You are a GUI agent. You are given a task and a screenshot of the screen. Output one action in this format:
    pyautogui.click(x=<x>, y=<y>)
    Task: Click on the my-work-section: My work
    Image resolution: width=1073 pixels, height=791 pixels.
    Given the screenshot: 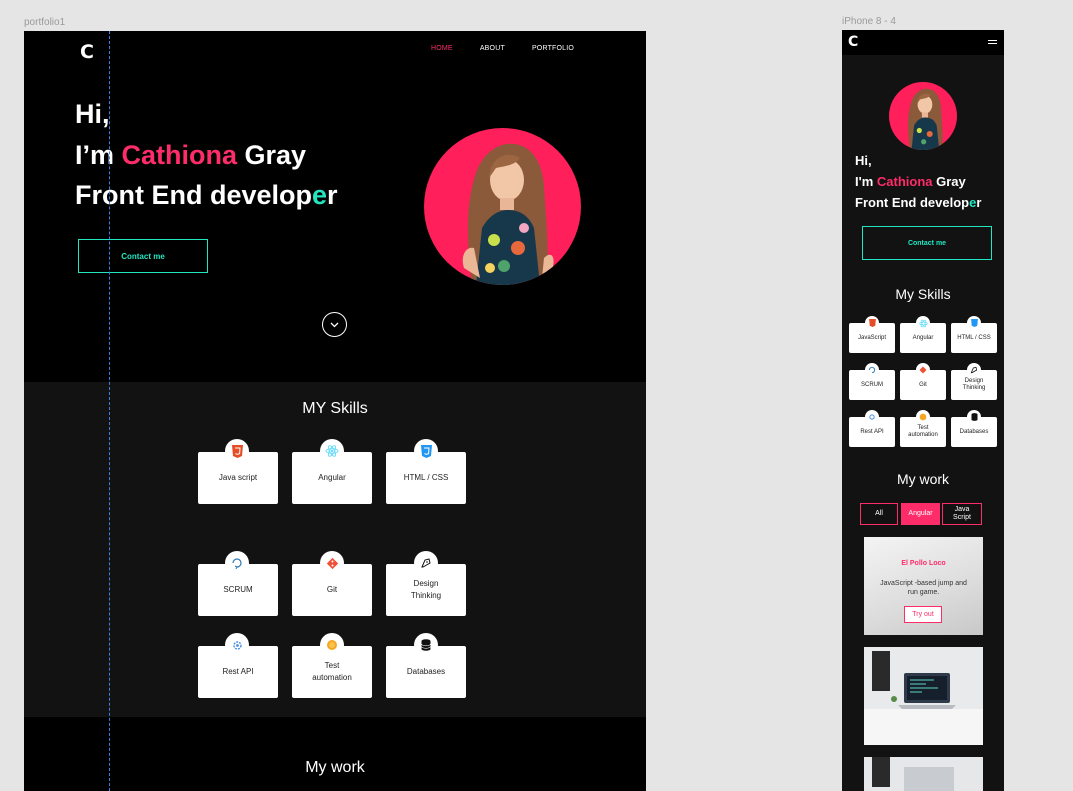 What is the action you would take?
    pyautogui.click(x=335, y=754)
    